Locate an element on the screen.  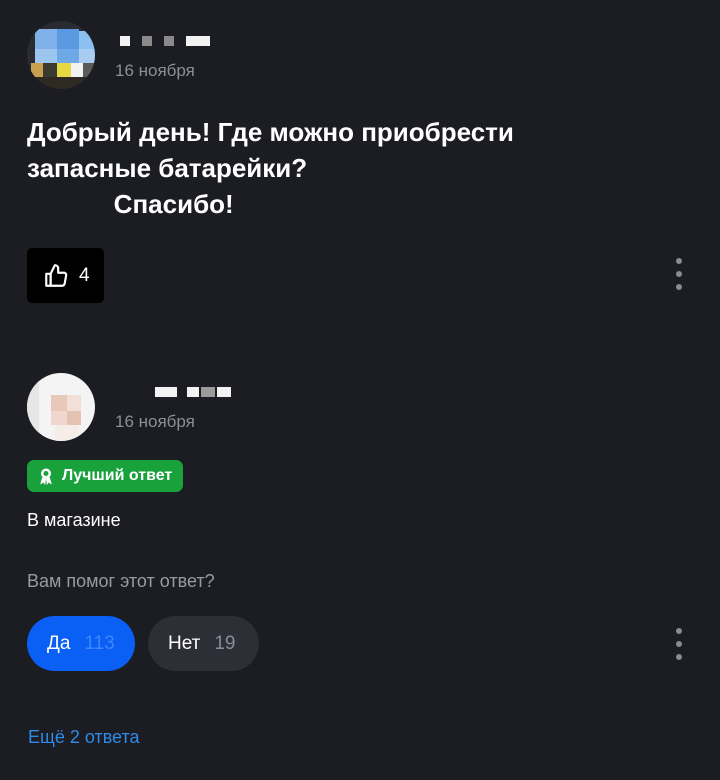
post-date: 16 ноября is located at coordinates (155, 70).